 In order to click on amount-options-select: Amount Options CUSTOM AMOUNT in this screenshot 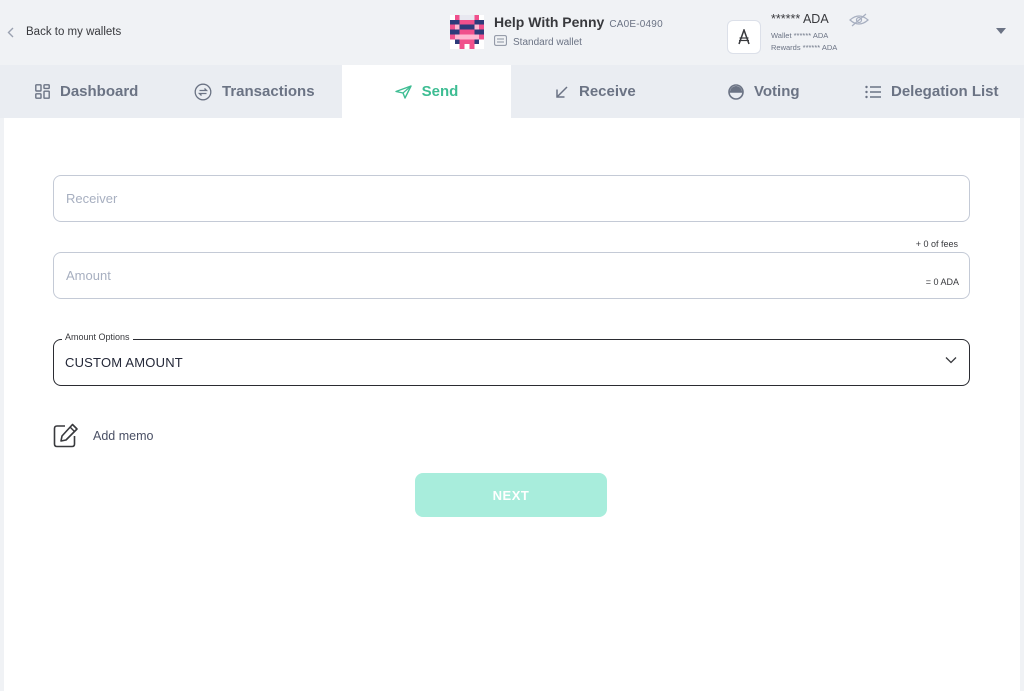, I will do `click(511, 359)`.